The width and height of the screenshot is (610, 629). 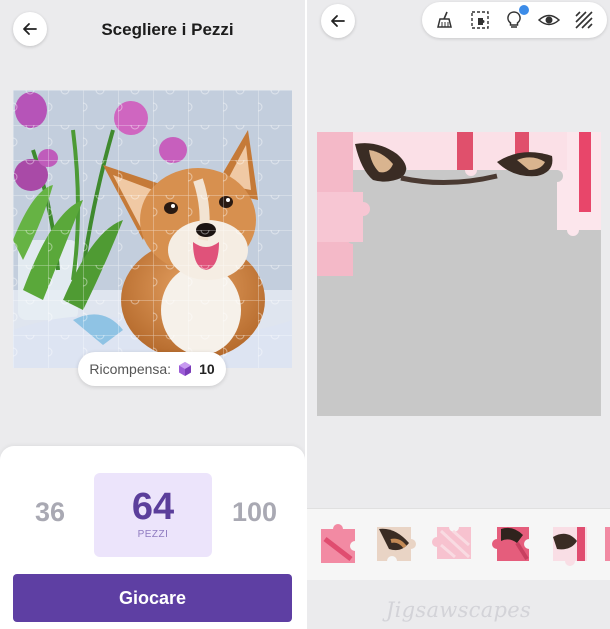 I want to click on background-pattern-icon, so click(x=584, y=20).